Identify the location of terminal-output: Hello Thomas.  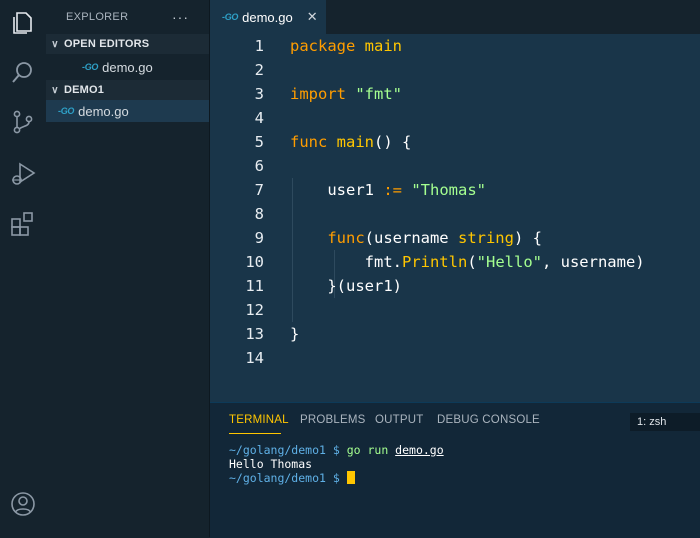
(271, 464).